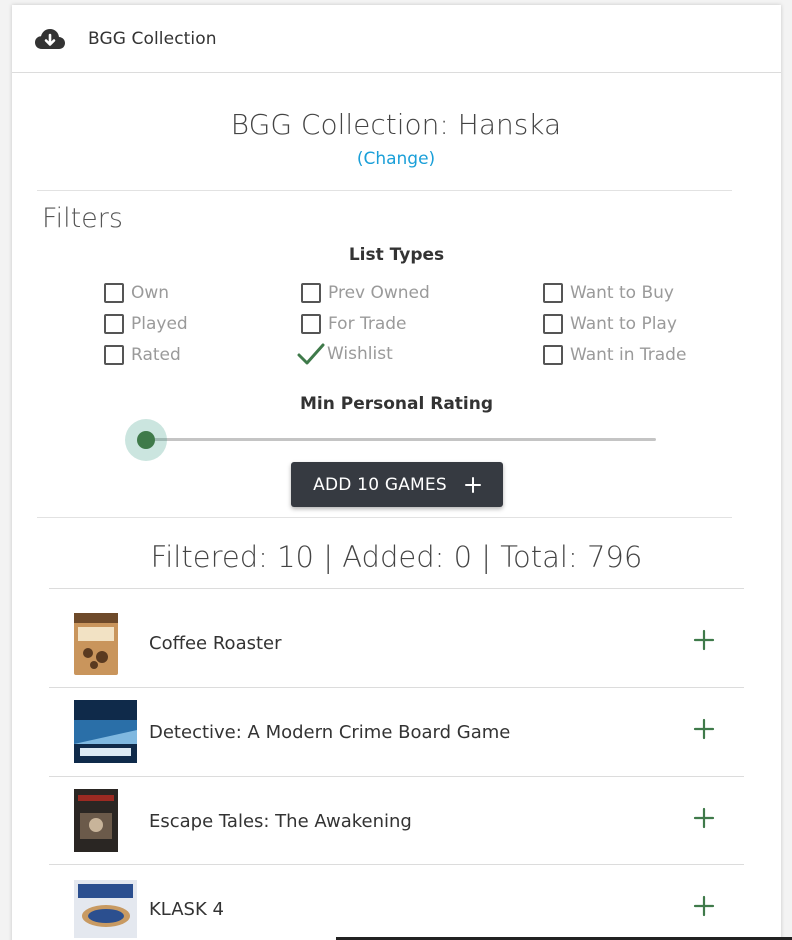 This screenshot has height=940, width=792. Describe the element at coordinates (628, 355) in the screenshot. I see `filter-label: Want in Trade` at that location.